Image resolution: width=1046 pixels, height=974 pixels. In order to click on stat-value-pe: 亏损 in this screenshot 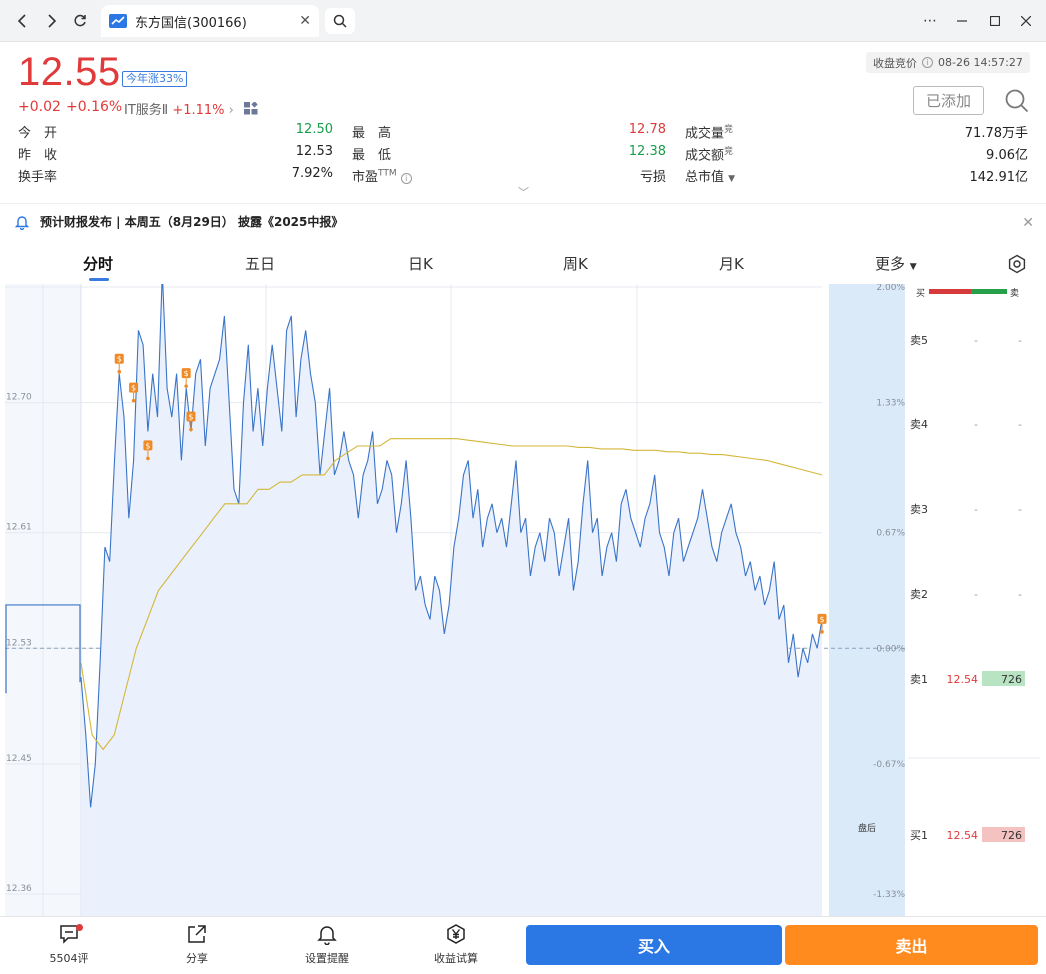, I will do `click(652, 177)`.